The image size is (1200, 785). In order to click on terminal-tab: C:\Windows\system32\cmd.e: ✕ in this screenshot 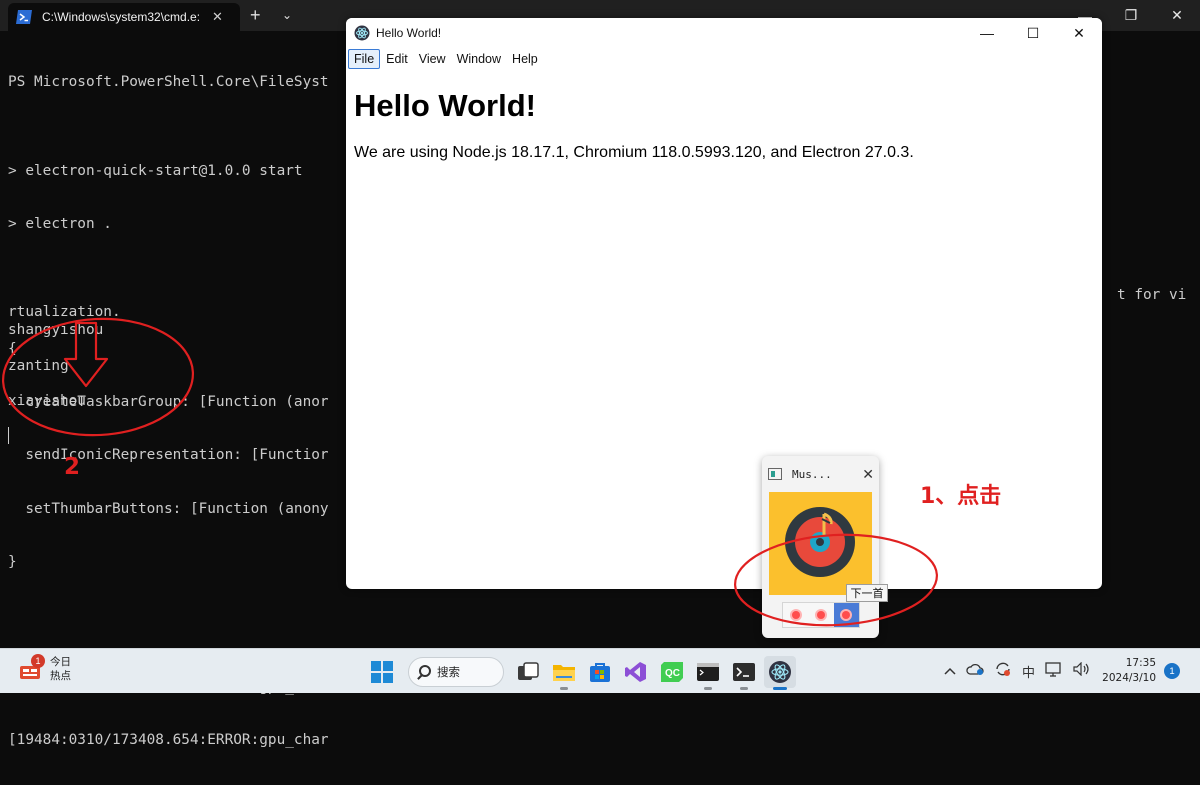, I will do `click(124, 17)`.